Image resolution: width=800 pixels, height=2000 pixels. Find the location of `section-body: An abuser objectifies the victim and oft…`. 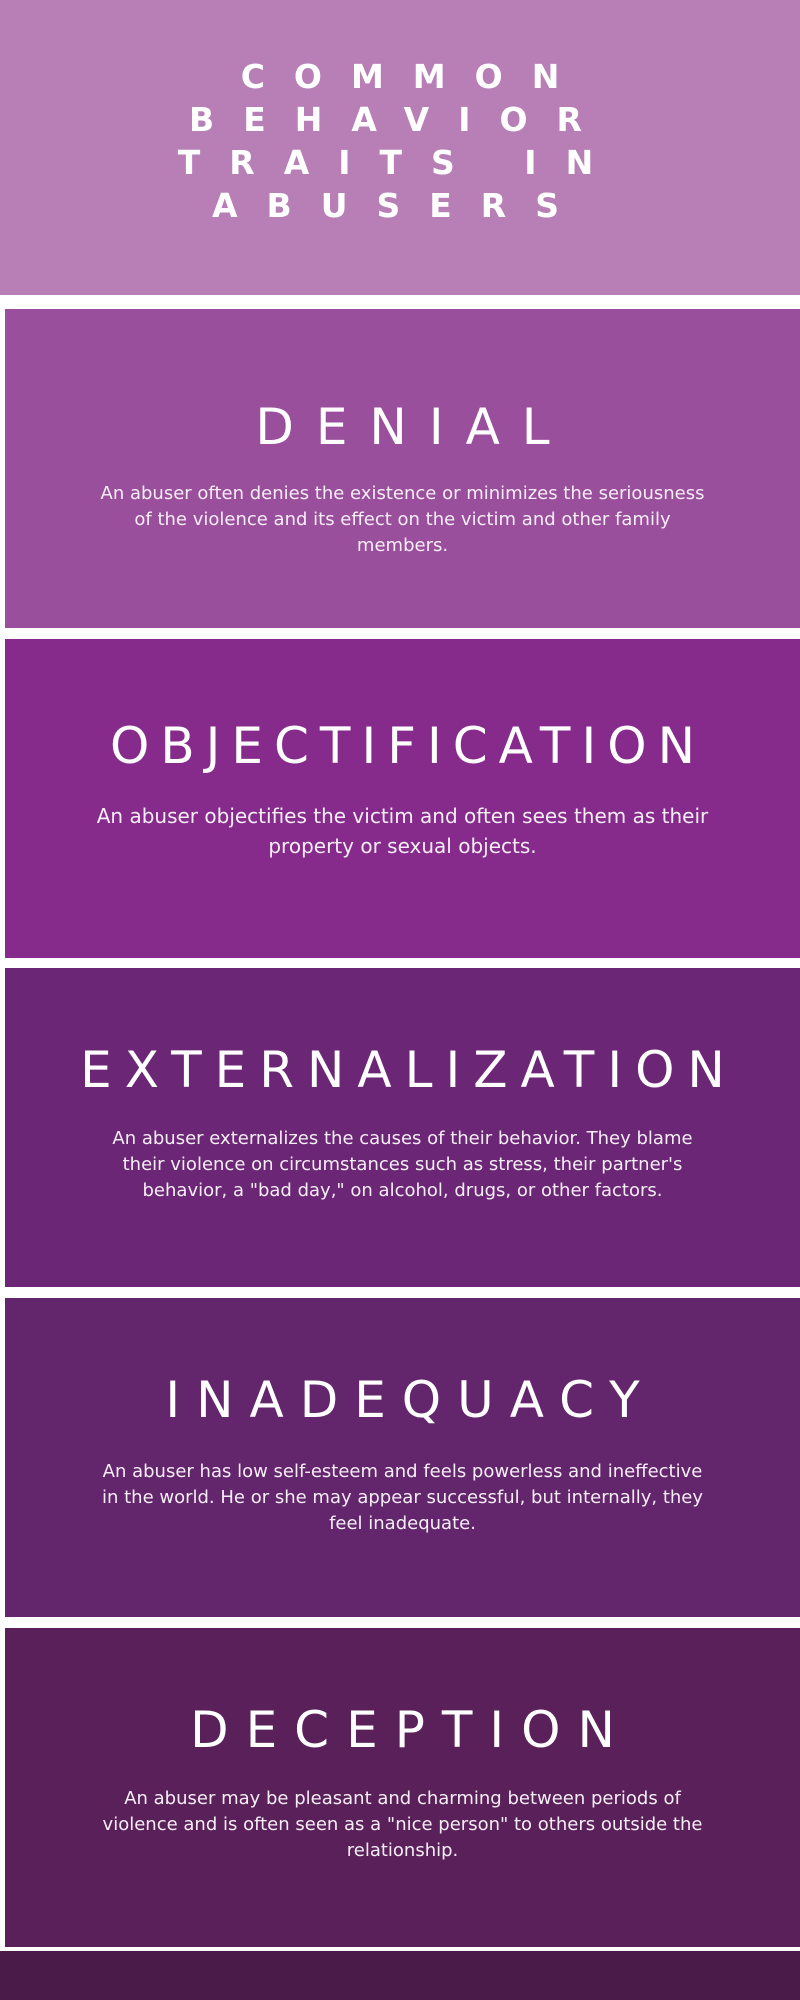

section-body: An abuser objectifies the victim and oft… is located at coordinates (402, 831).